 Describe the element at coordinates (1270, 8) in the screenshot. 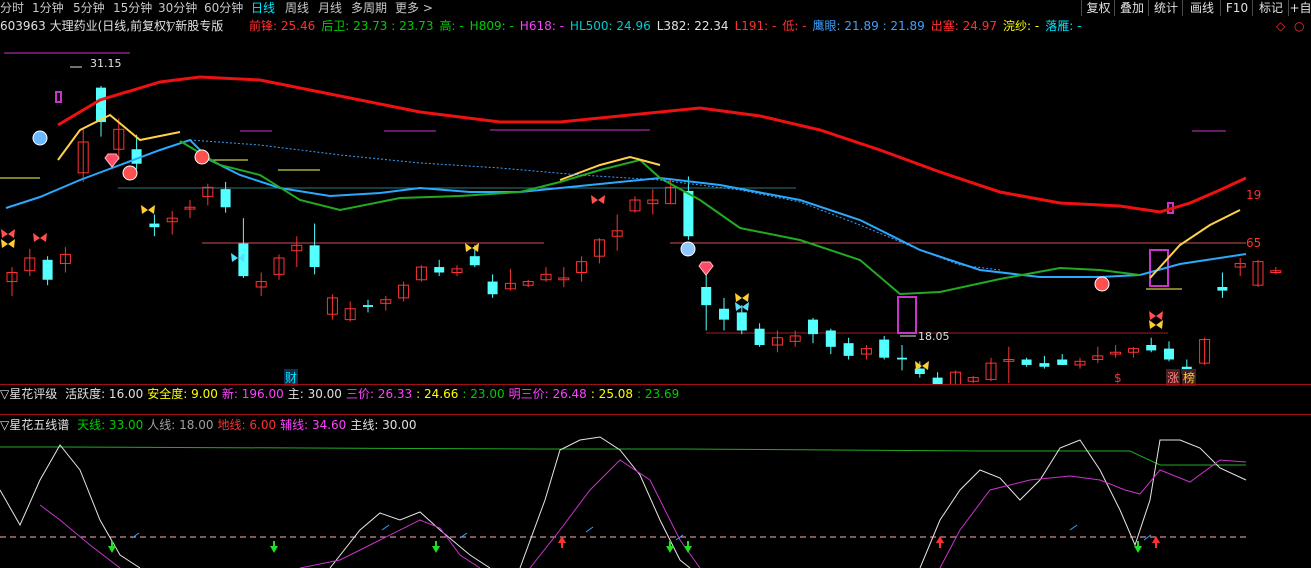

I see `mark-button: 标记` at that location.